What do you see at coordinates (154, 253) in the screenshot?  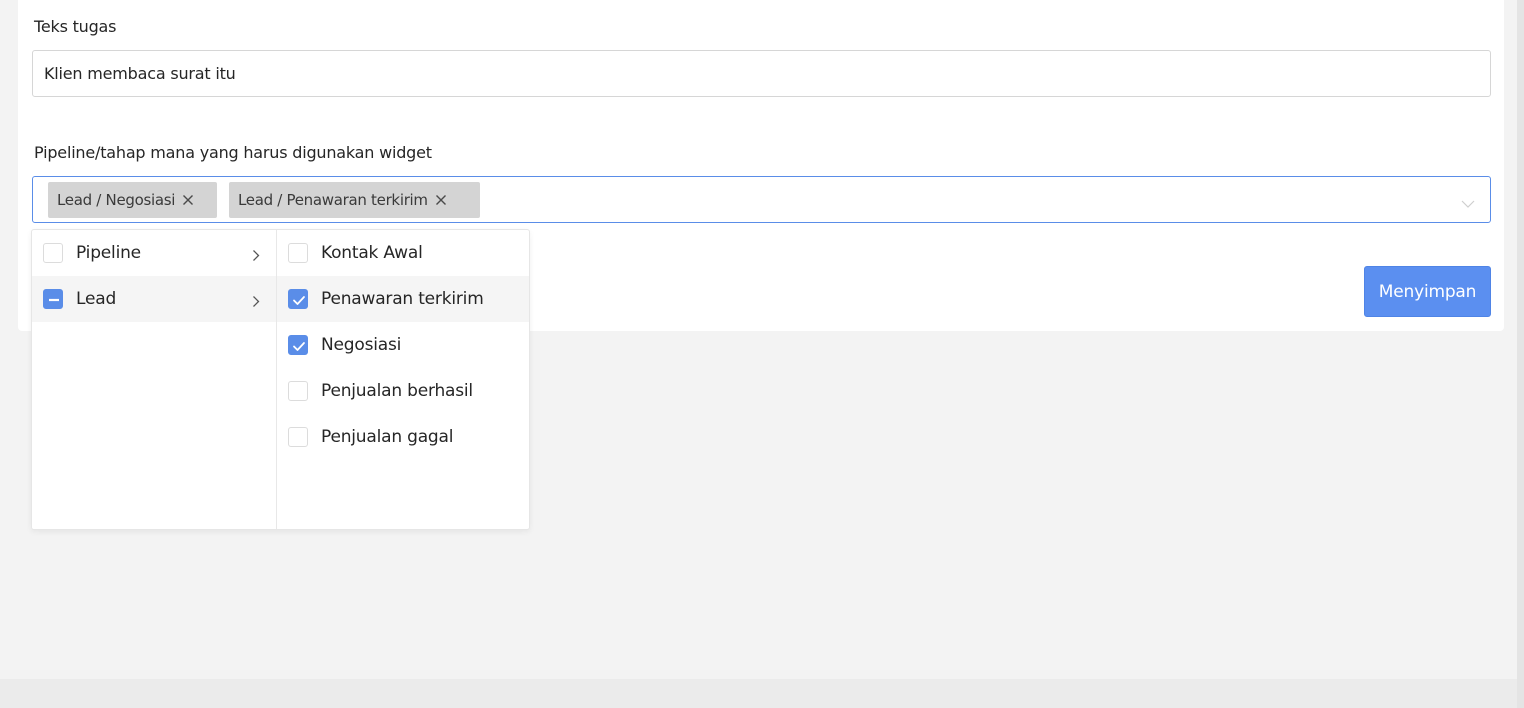 I see `pipeline-option-pipeline: Pipeline` at bounding box center [154, 253].